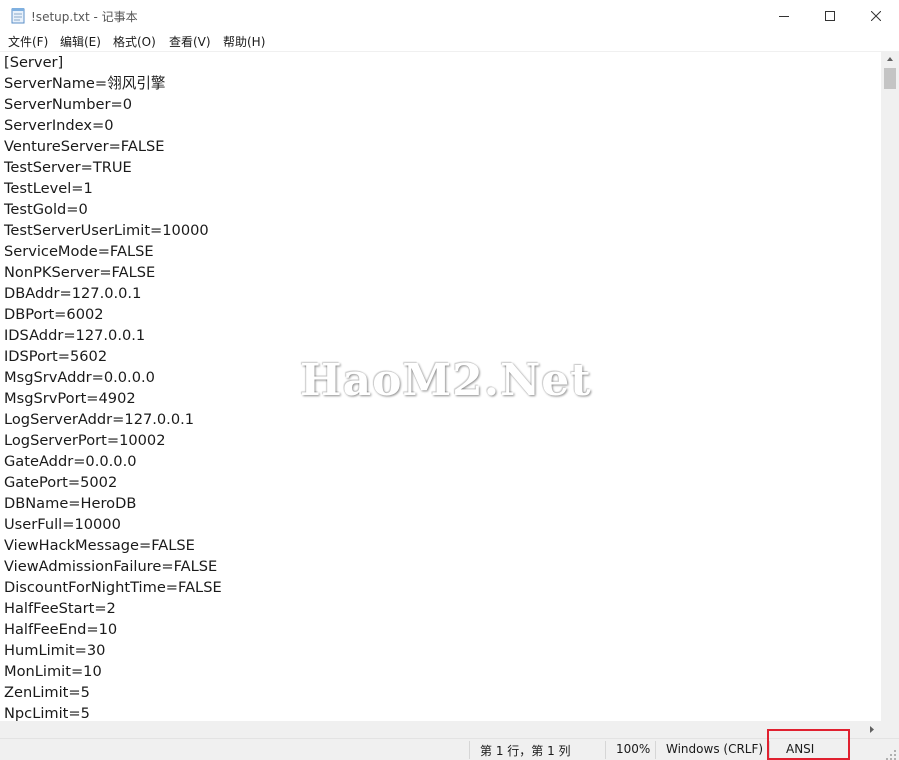  I want to click on close-button, so click(876, 15).